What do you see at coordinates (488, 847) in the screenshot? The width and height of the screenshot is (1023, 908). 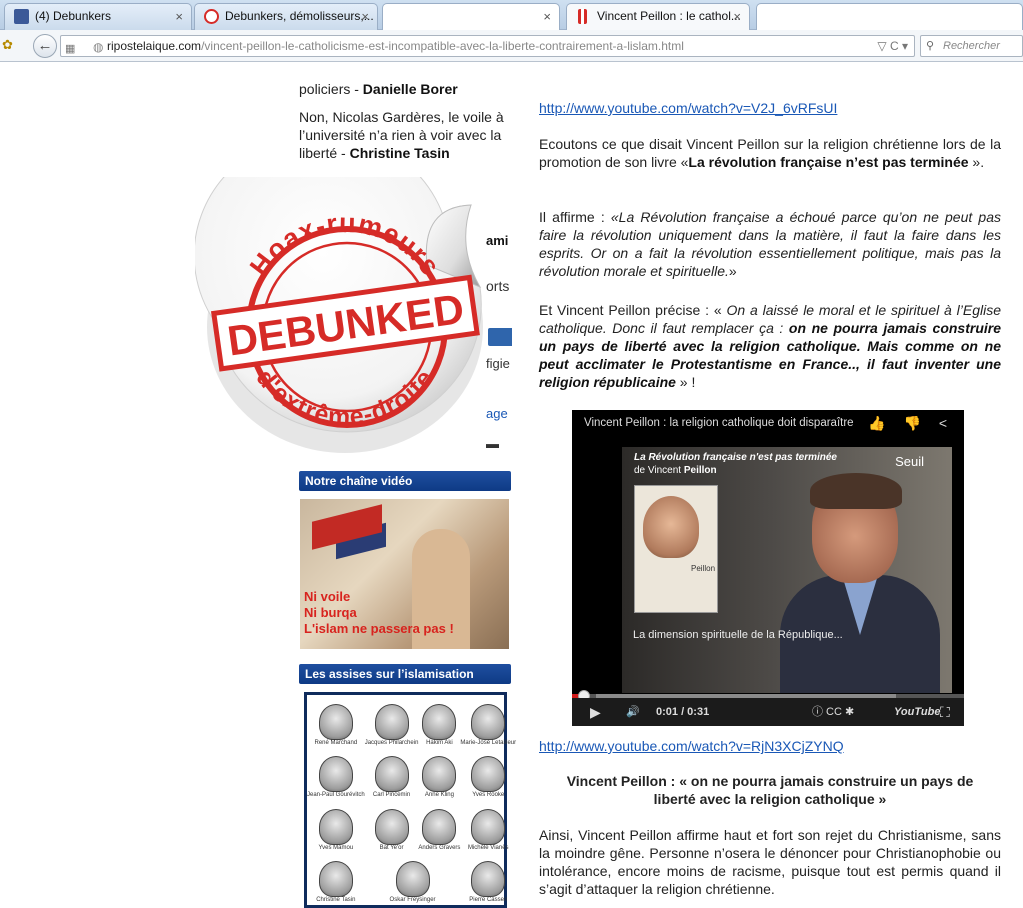 I see `portrait-name: Michèle Vianès` at bounding box center [488, 847].